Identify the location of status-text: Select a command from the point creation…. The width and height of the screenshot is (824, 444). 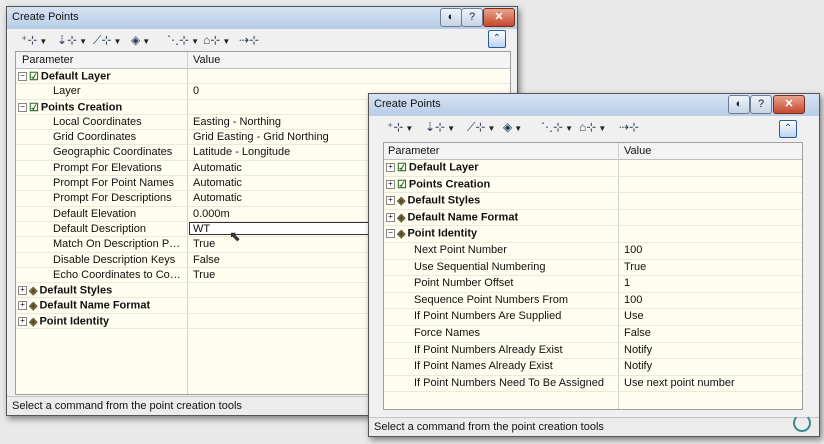
(127, 406).